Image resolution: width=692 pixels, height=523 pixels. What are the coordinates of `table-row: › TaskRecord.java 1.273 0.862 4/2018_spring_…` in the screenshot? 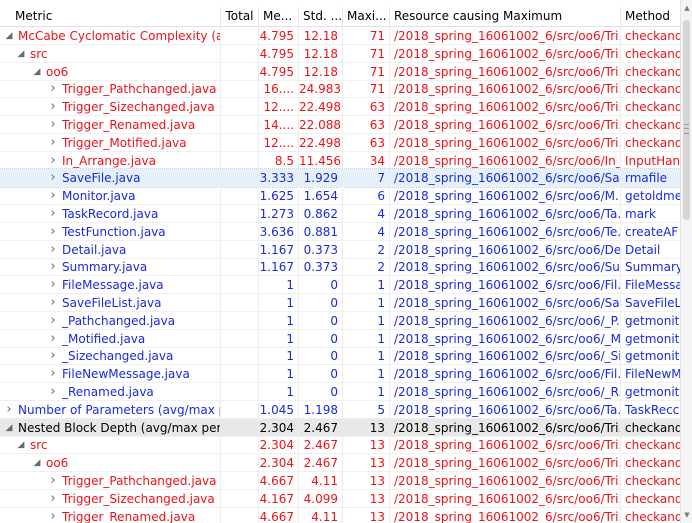 It's located at (340, 214).